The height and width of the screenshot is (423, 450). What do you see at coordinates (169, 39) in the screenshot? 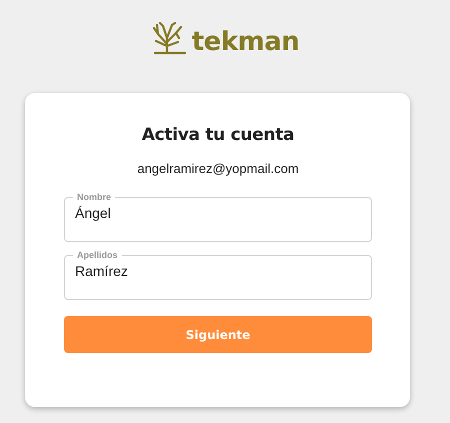
I see `tree-logo-icon` at bounding box center [169, 39].